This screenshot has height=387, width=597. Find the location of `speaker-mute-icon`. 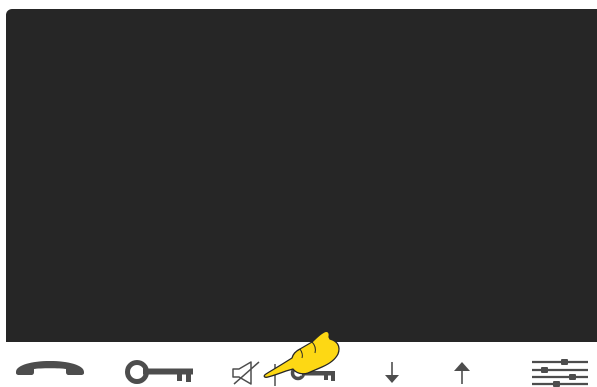

speaker-mute-icon is located at coordinates (254, 373).